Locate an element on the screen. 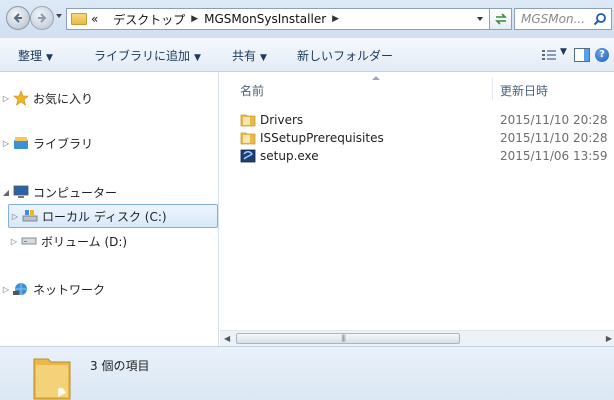  nav-item-favorites: ▷ お気に入り is located at coordinates (109, 98).